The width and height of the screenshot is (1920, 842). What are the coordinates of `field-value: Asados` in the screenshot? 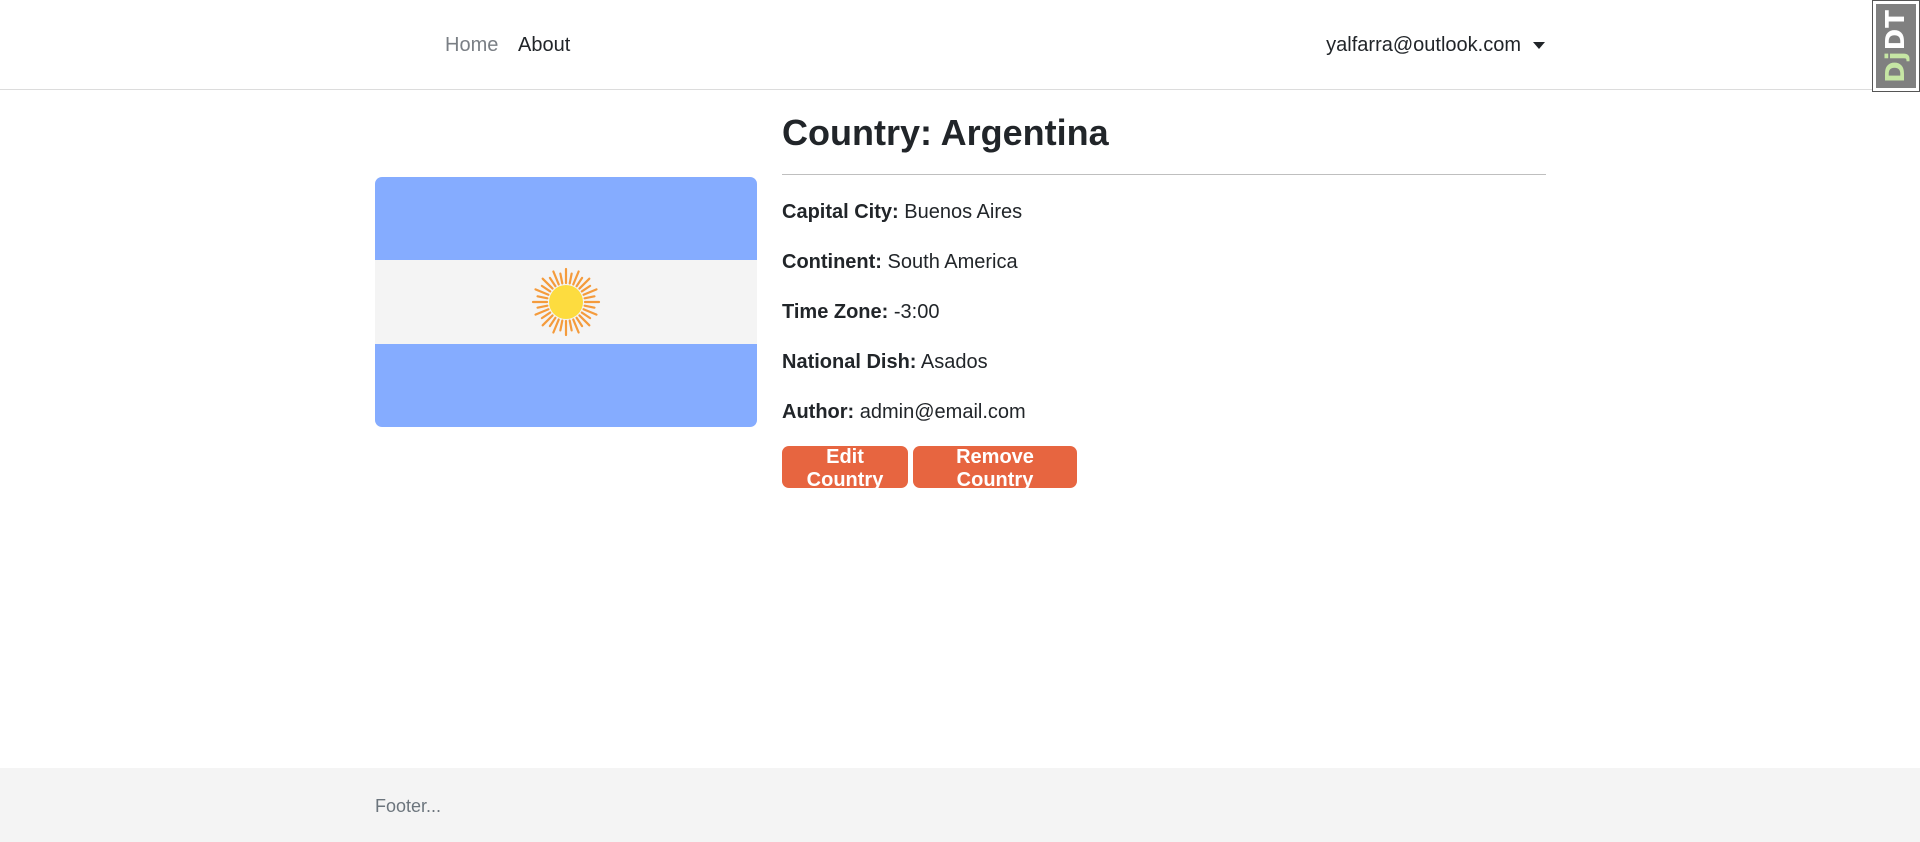 It's located at (954, 362).